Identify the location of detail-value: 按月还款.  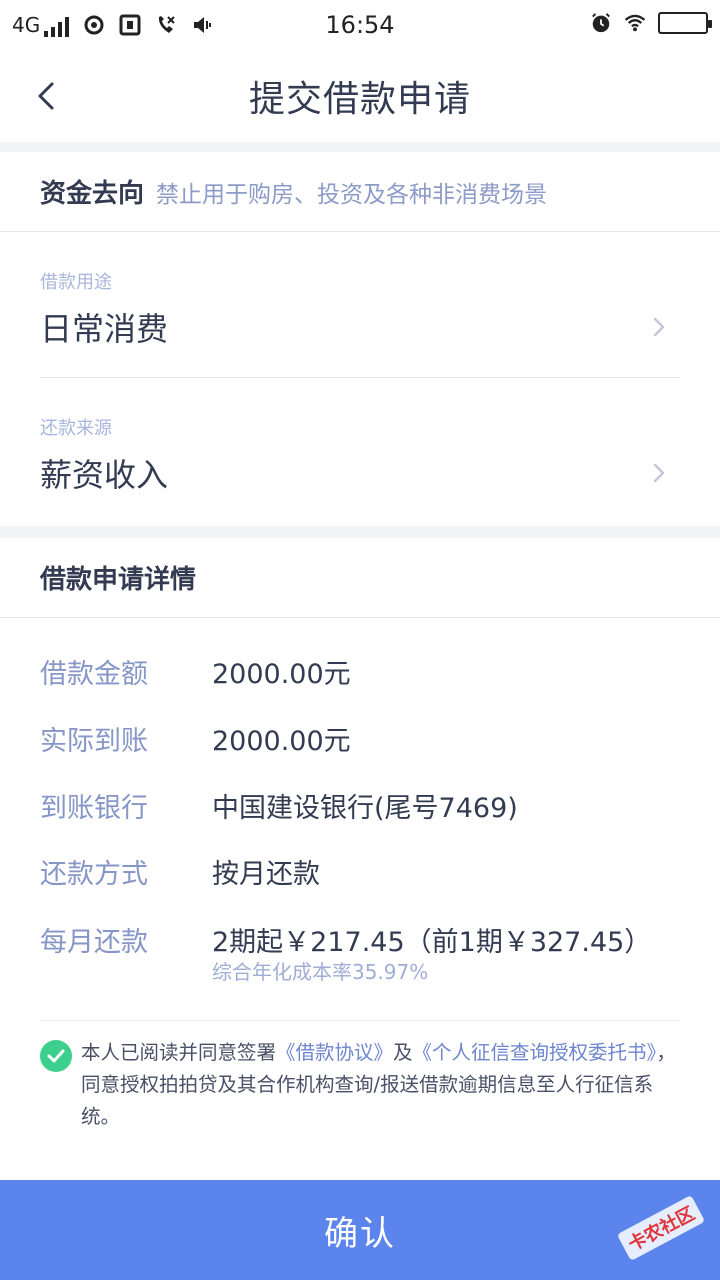
(266, 874).